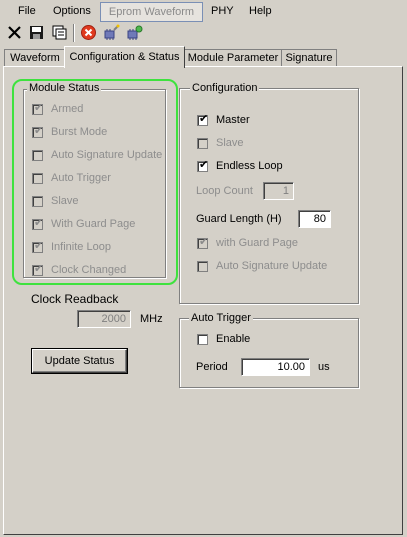  I want to click on status-label: Slave, so click(65, 201).